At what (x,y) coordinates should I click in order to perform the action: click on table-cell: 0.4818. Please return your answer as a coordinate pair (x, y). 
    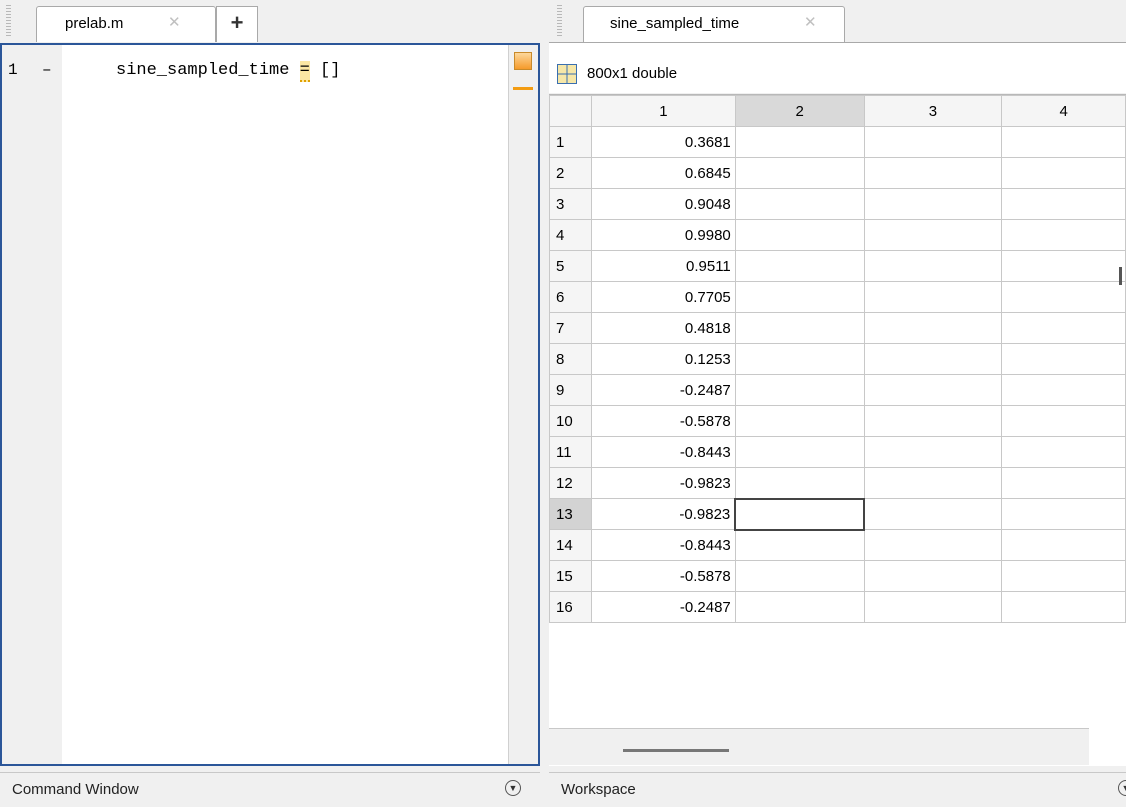
    Looking at the image, I should click on (663, 328).